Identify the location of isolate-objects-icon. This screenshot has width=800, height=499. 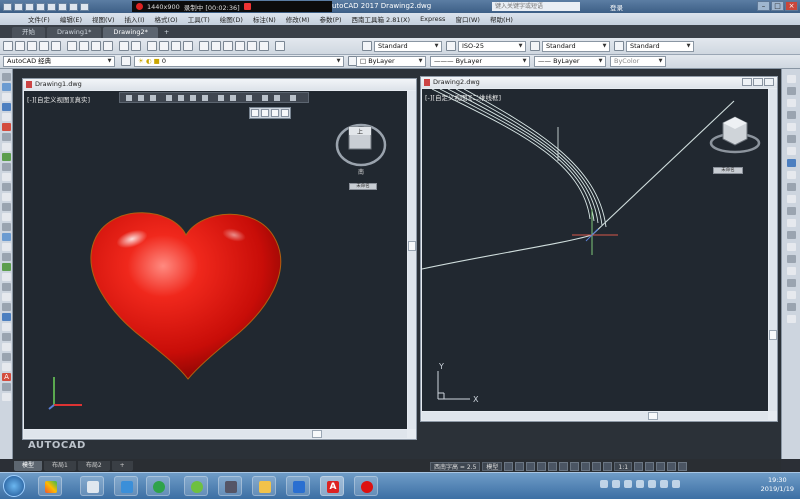
(650, 466).